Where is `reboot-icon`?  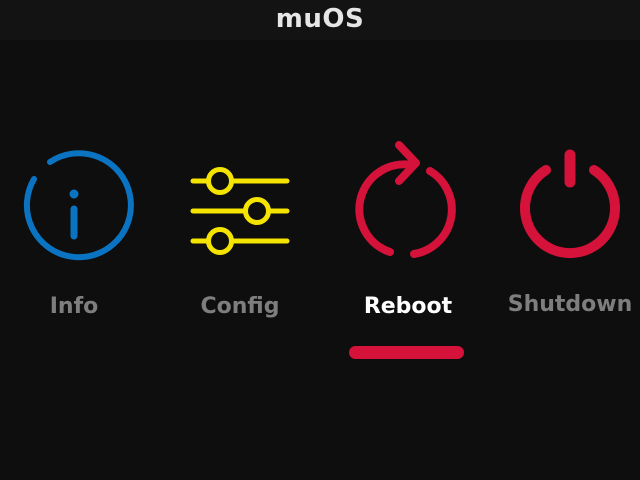 reboot-icon is located at coordinates (405, 199).